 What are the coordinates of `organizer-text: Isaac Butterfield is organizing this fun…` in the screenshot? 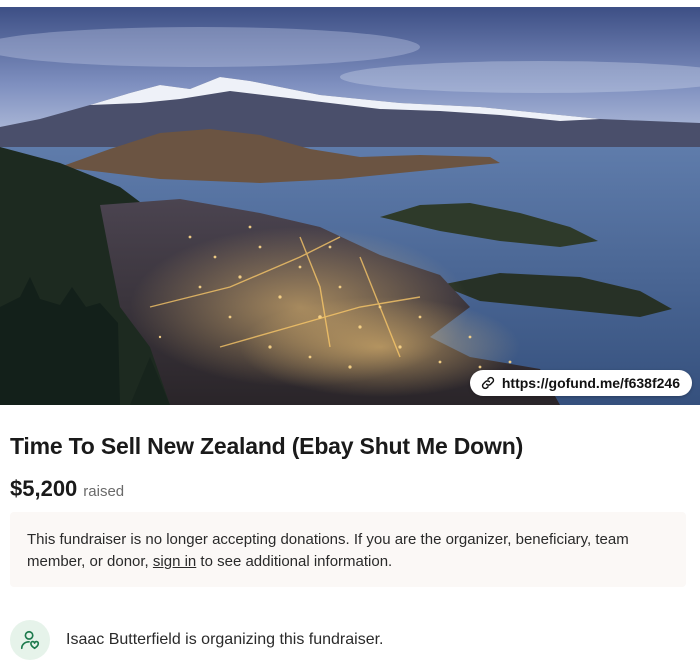 It's located at (225, 639).